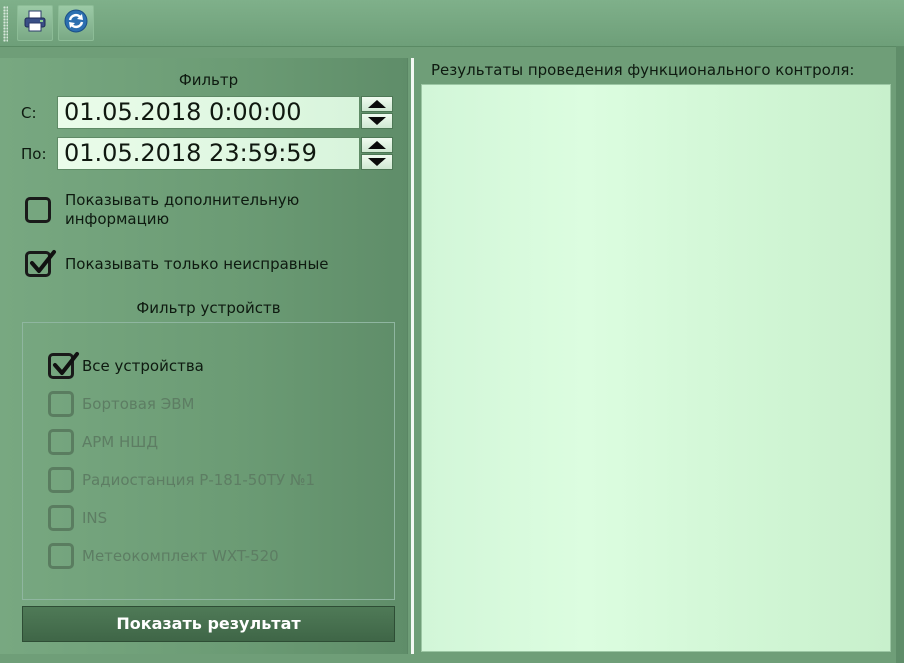 This screenshot has height=663, width=904. Describe the element at coordinates (182, 209) in the screenshot. I see `show-extra-info-label: Показывать дополнительную информацию` at that location.